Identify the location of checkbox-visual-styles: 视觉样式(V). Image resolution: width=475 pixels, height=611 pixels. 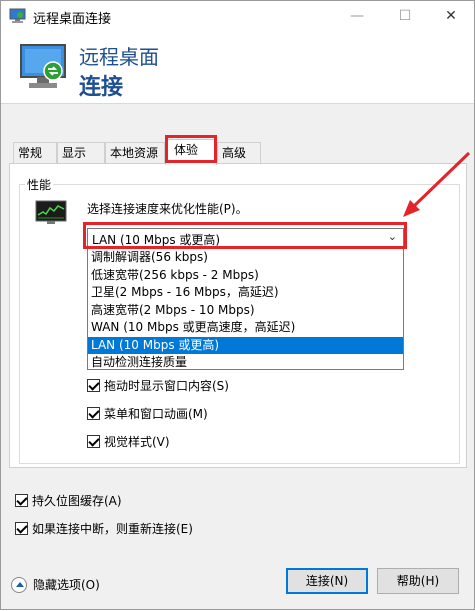
(128, 441).